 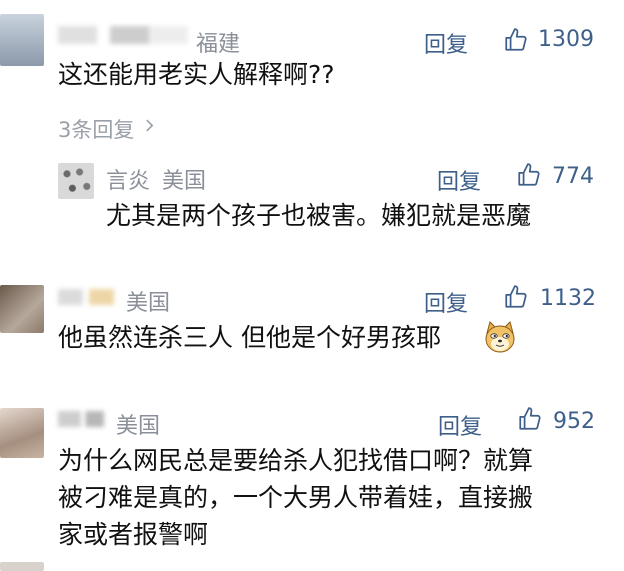 I want to click on like-count: 1132, so click(x=568, y=298).